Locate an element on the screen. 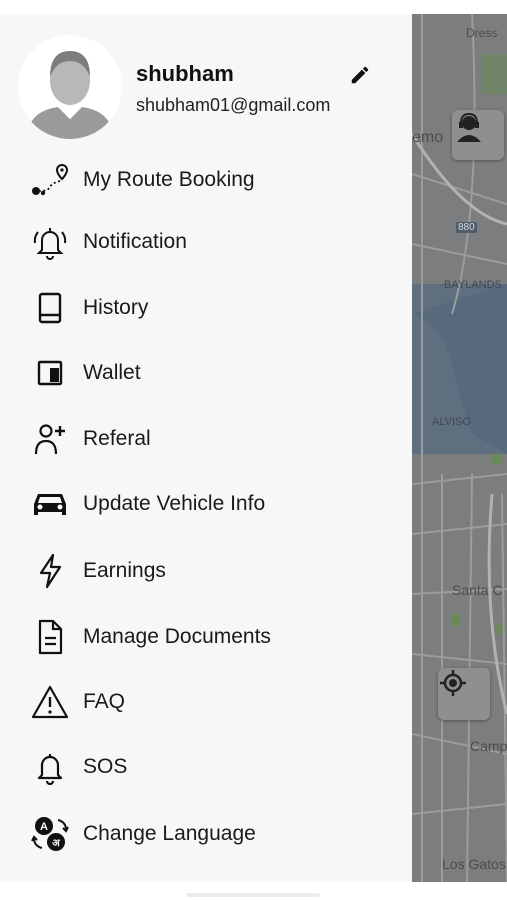 The height and width of the screenshot is (900, 507). home-indicator is located at coordinates (253, 895).